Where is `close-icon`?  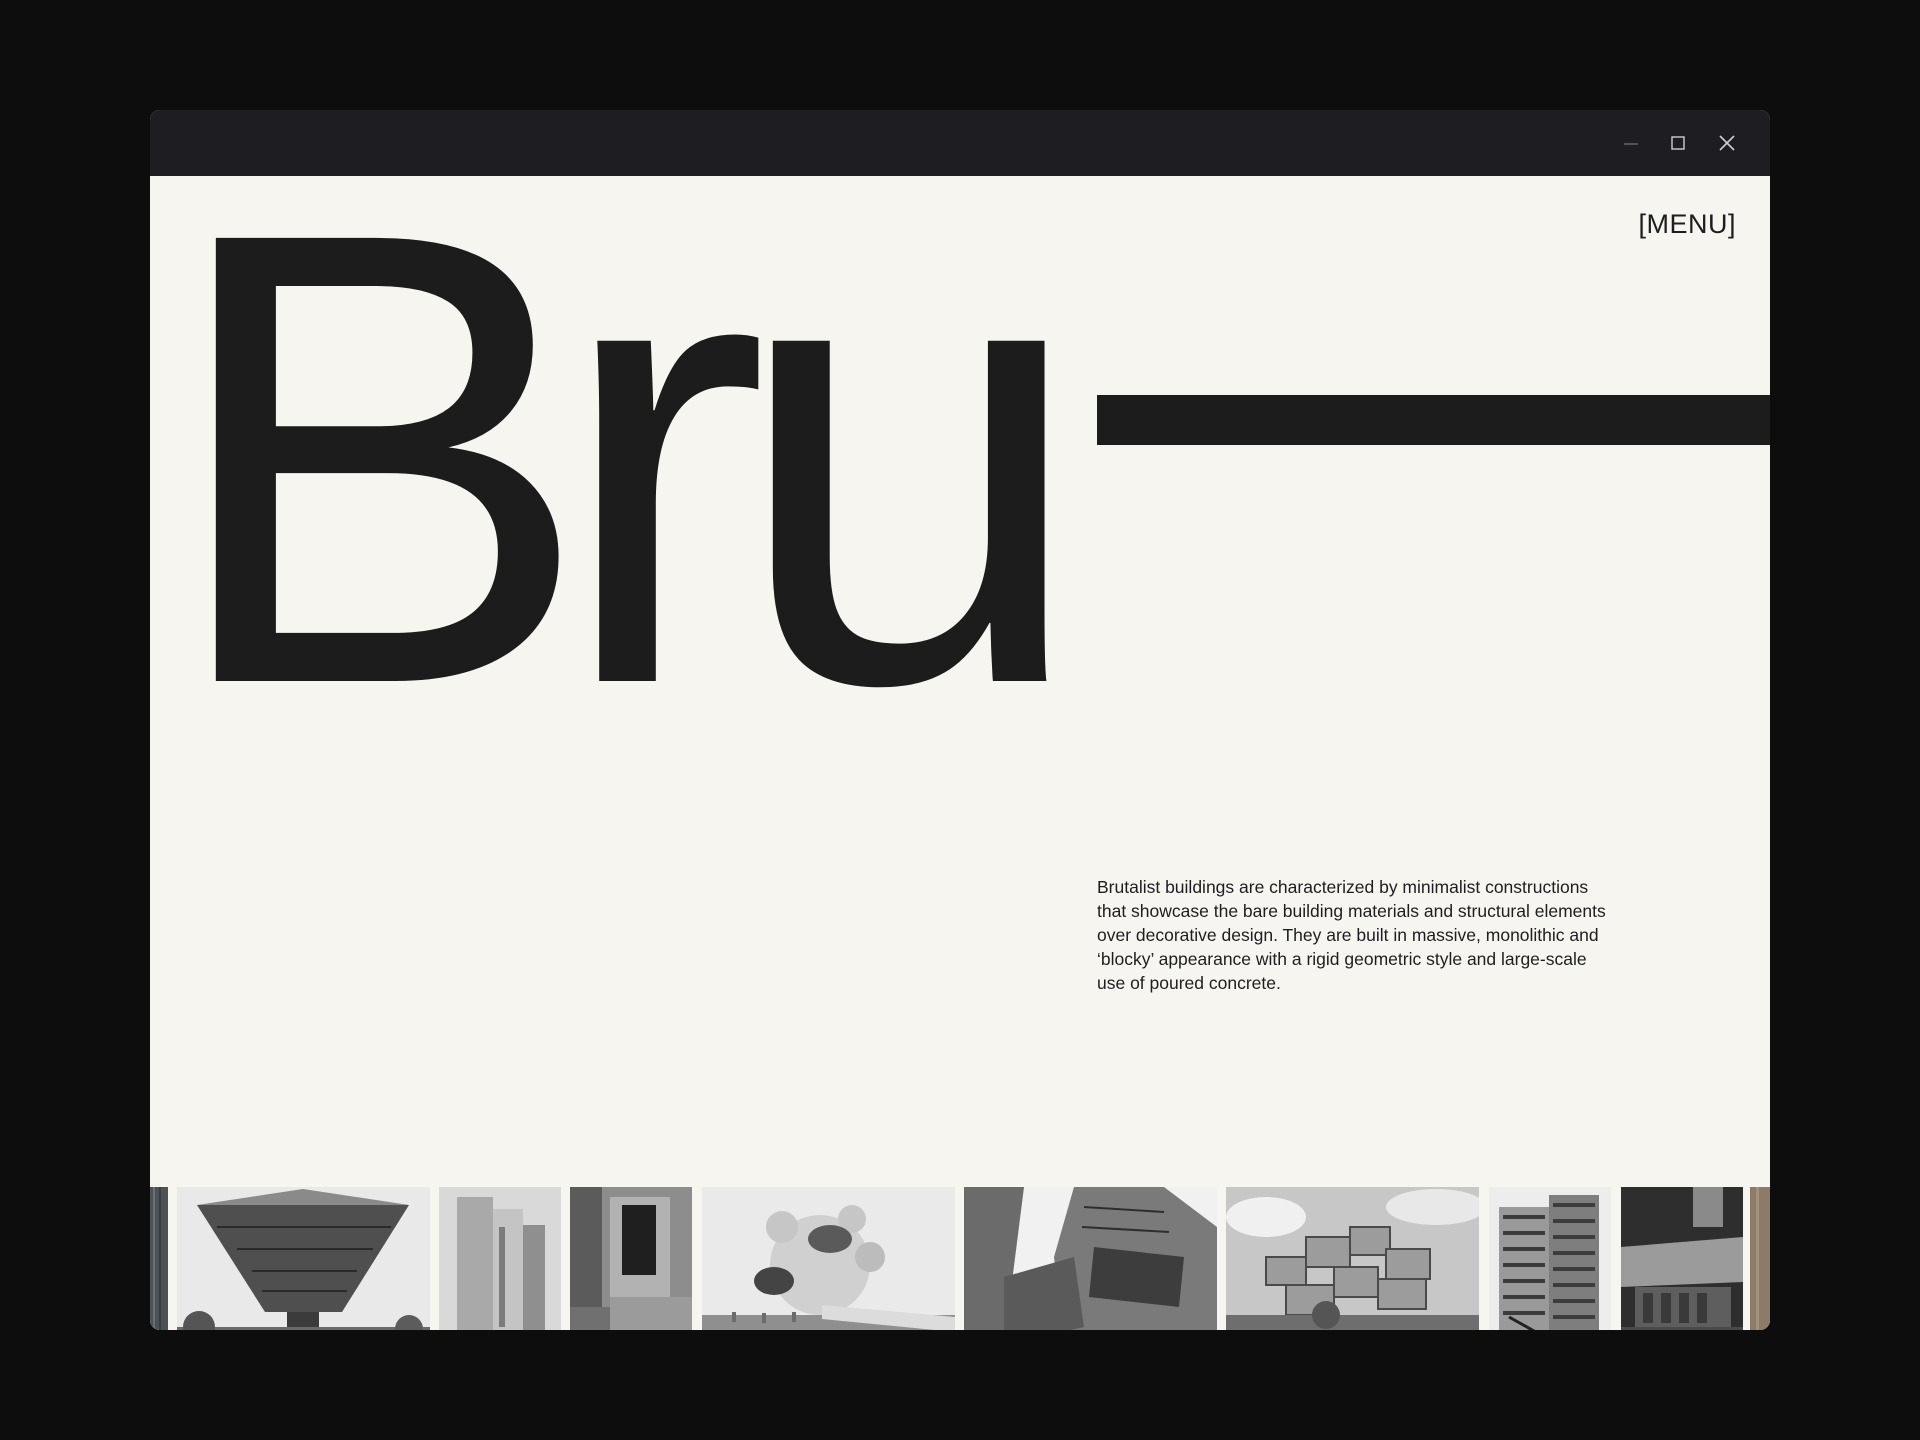 close-icon is located at coordinates (1727, 143).